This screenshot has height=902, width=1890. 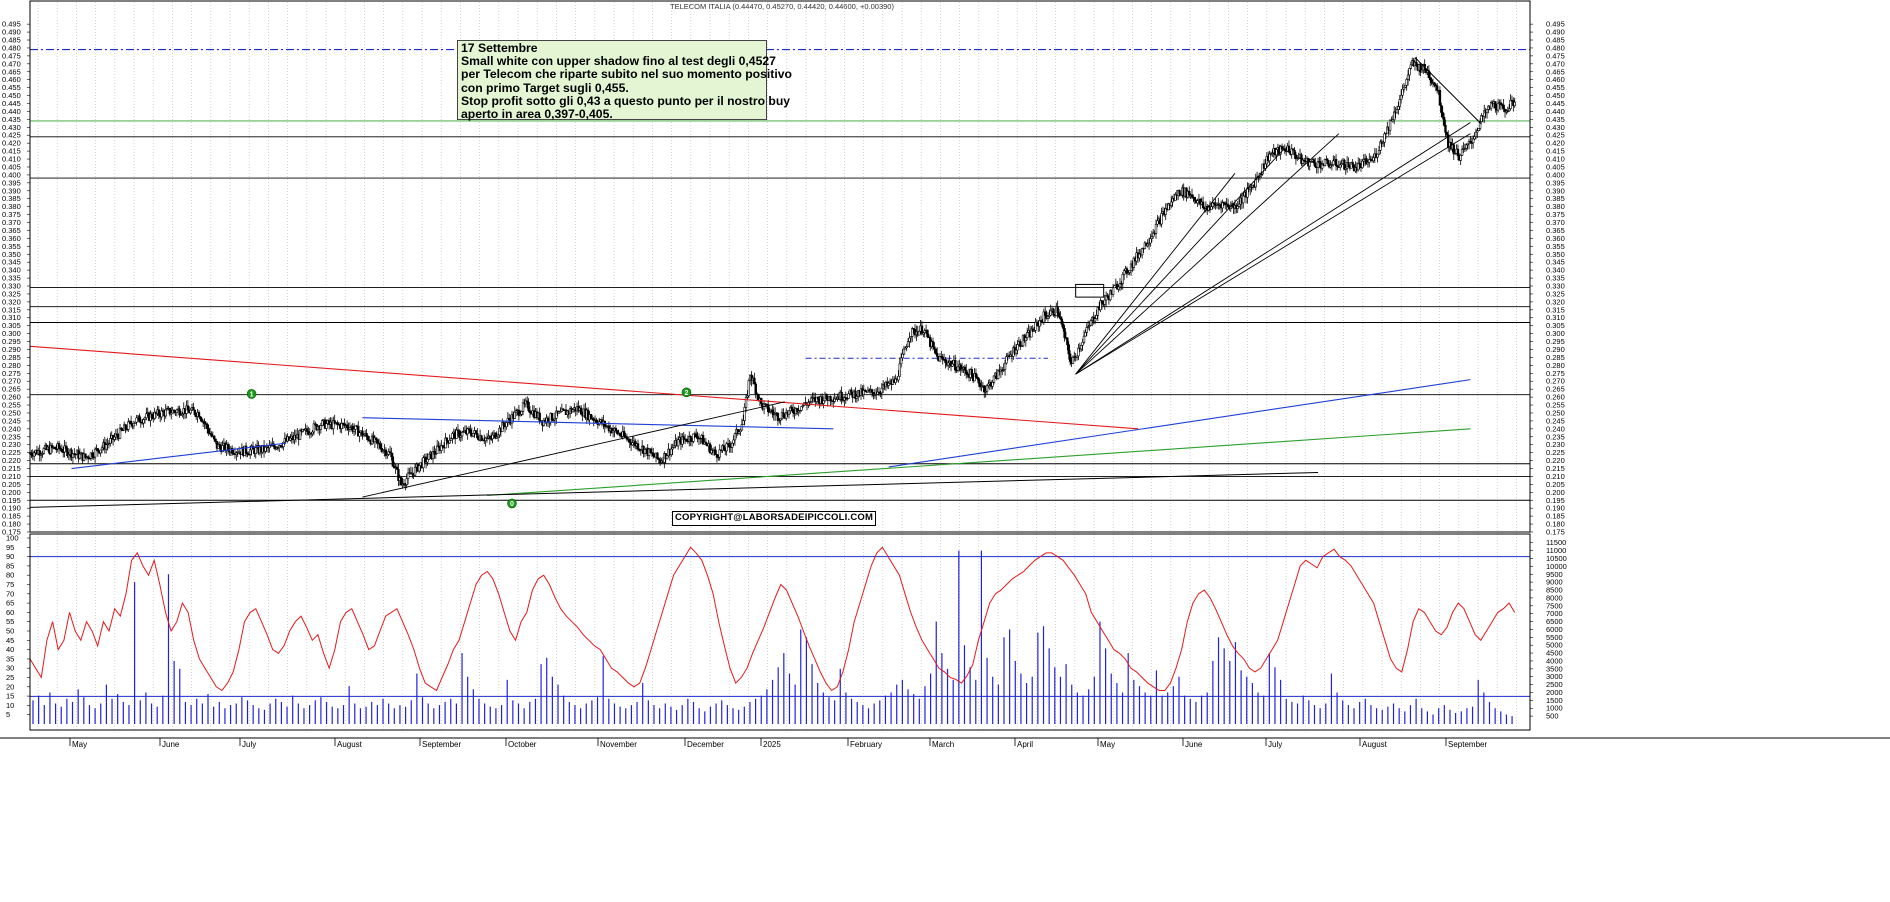 What do you see at coordinates (705, 744) in the screenshot?
I see `month-label: December` at bounding box center [705, 744].